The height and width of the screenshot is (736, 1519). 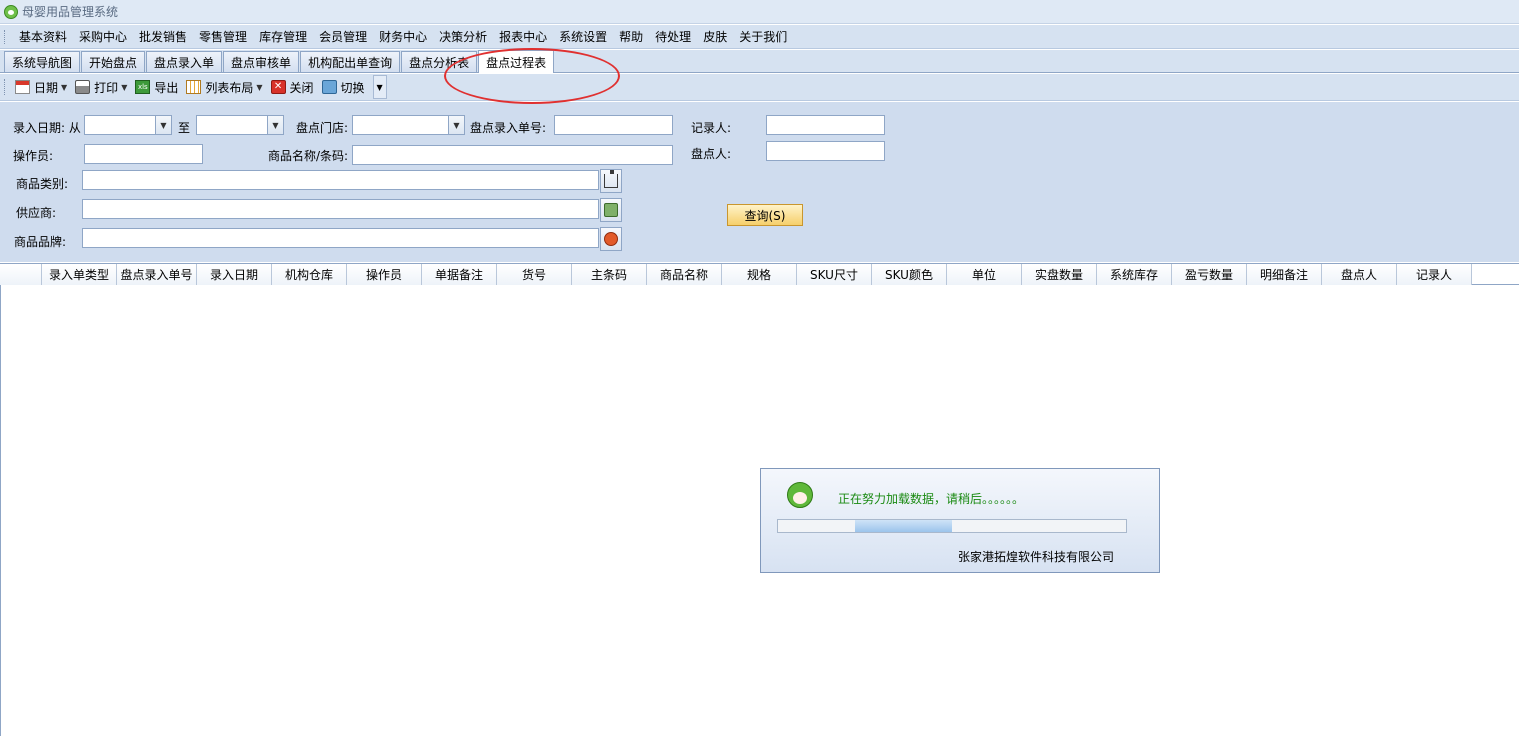 I want to click on tab-0: 系统导航图, so click(x=42, y=61).